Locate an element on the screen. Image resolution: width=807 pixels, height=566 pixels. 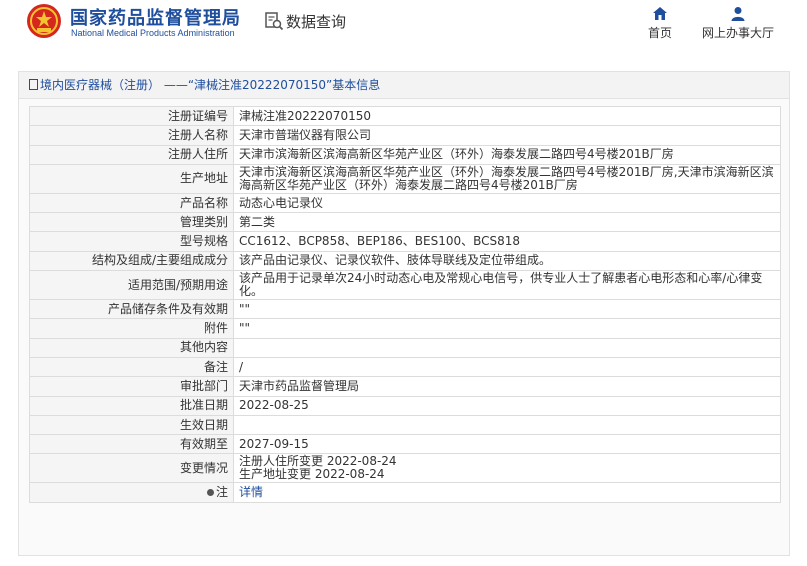
table-row: 管理类别 第二类 is located at coordinates (405, 222).